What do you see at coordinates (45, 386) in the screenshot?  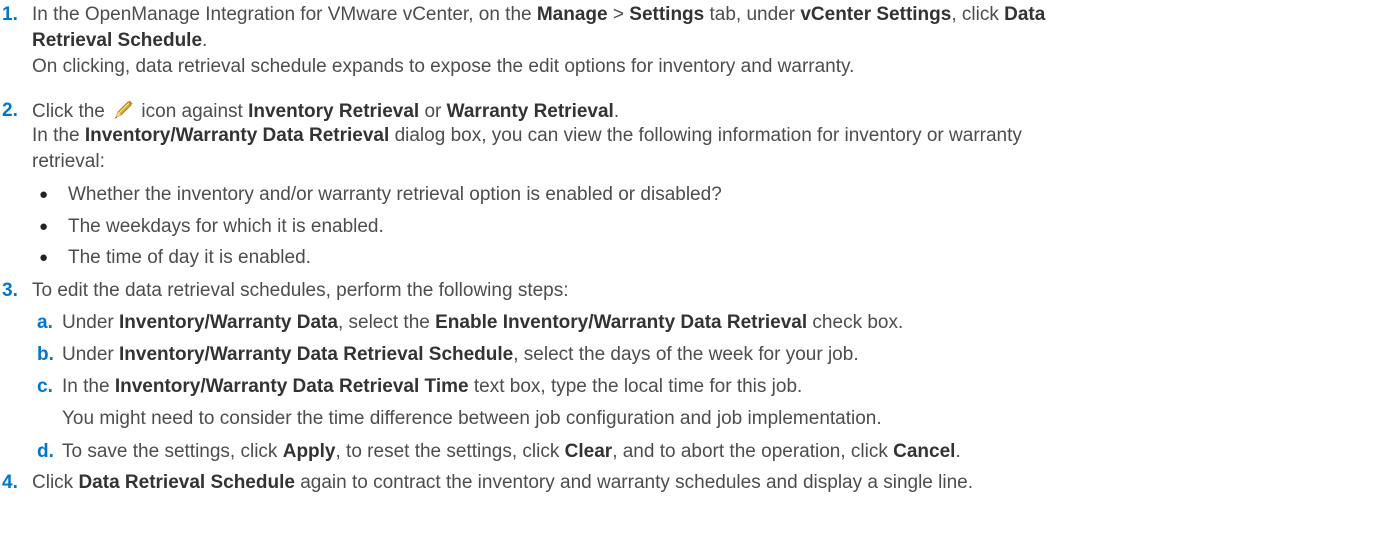 I see `substep-c-letter: c.` at bounding box center [45, 386].